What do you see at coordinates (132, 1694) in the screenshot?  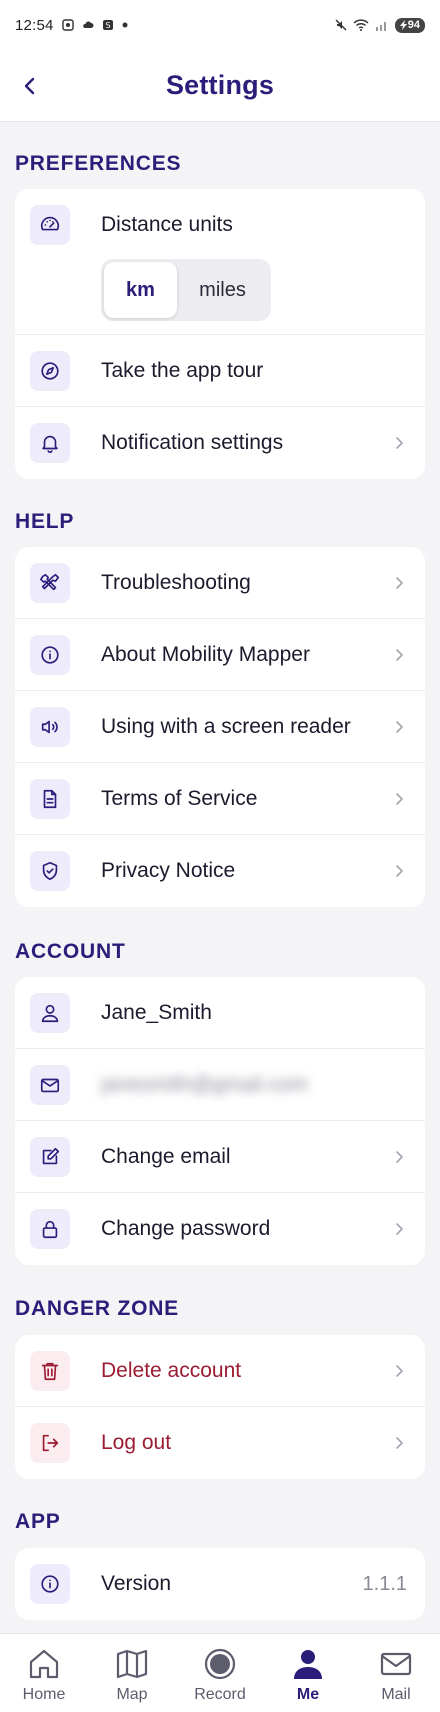 I see `tab-map-label: Map` at bounding box center [132, 1694].